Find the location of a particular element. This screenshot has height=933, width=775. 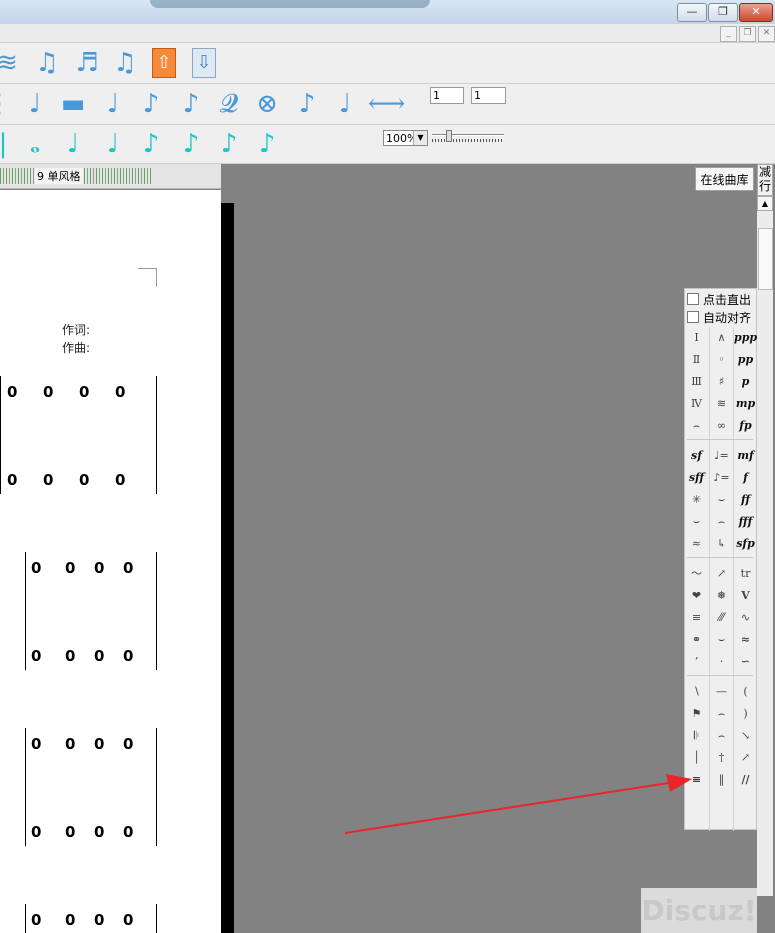

tick-icon: † is located at coordinates (721, 758).